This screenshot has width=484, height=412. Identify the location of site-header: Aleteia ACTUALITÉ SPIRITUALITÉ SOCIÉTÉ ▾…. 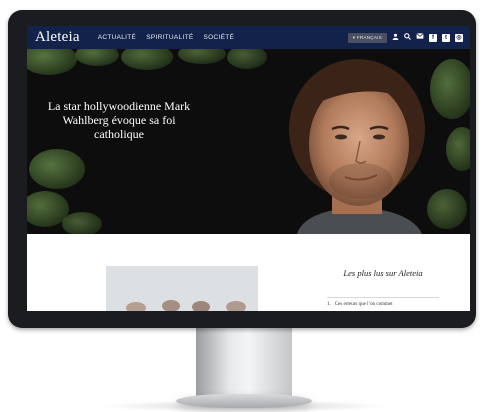
(248, 37).